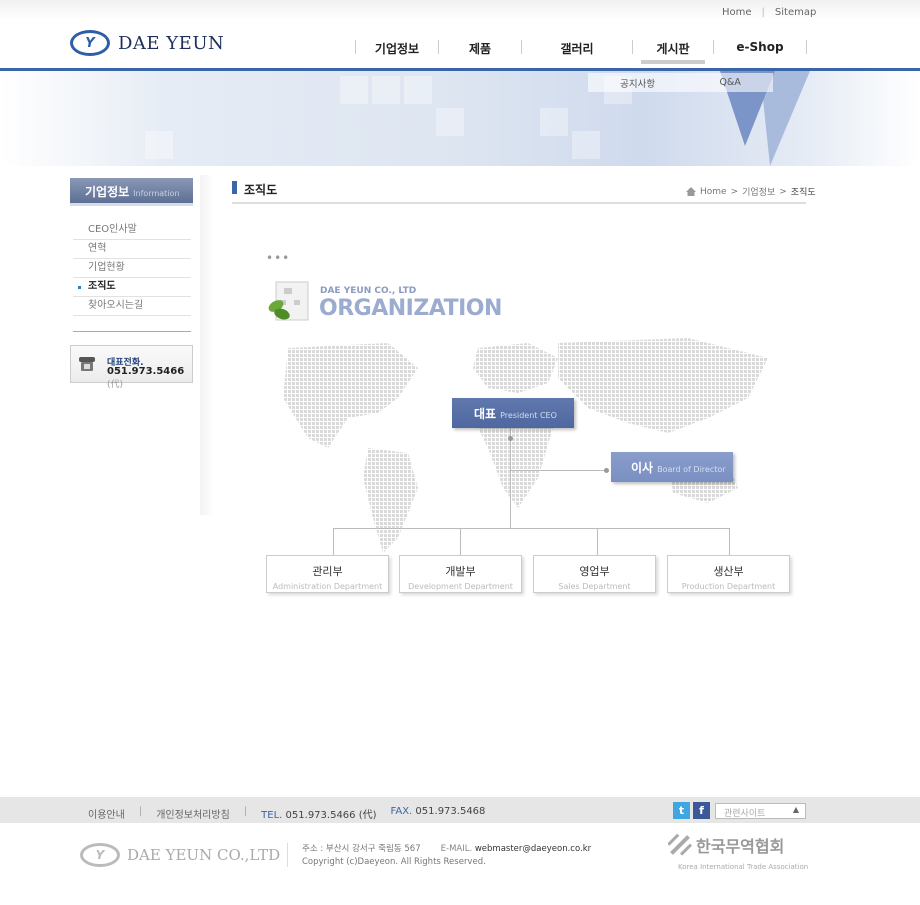  What do you see at coordinates (132, 287) in the screenshot?
I see `sidebar-item-organization: 조직도` at bounding box center [132, 287].